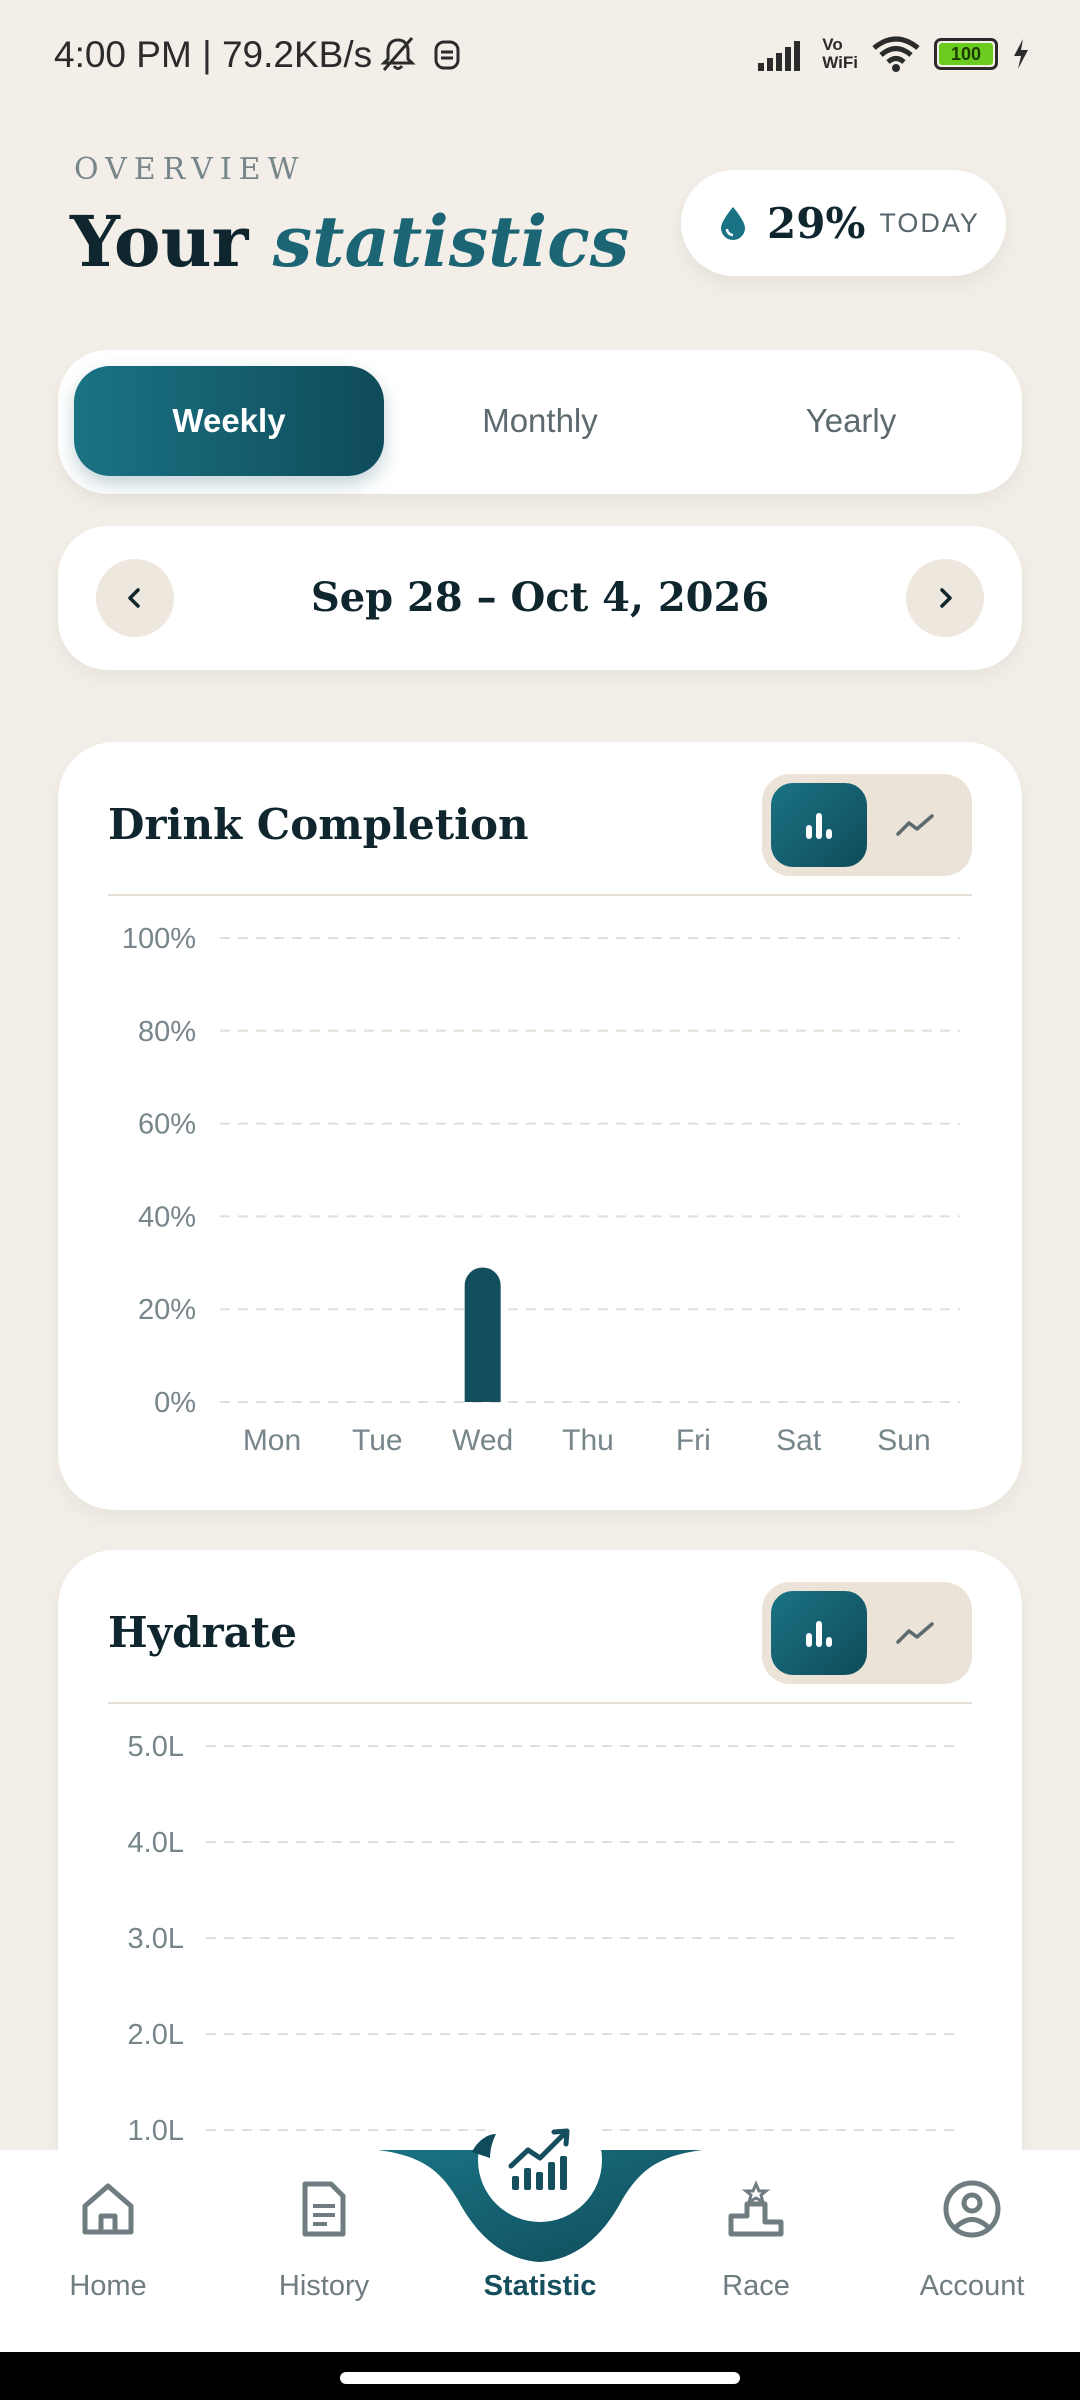 The width and height of the screenshot is (1080, 2400). Describe the element at coordinates (159, 939) in the screenshot. I see `y-tick-label: 100%` at that location.